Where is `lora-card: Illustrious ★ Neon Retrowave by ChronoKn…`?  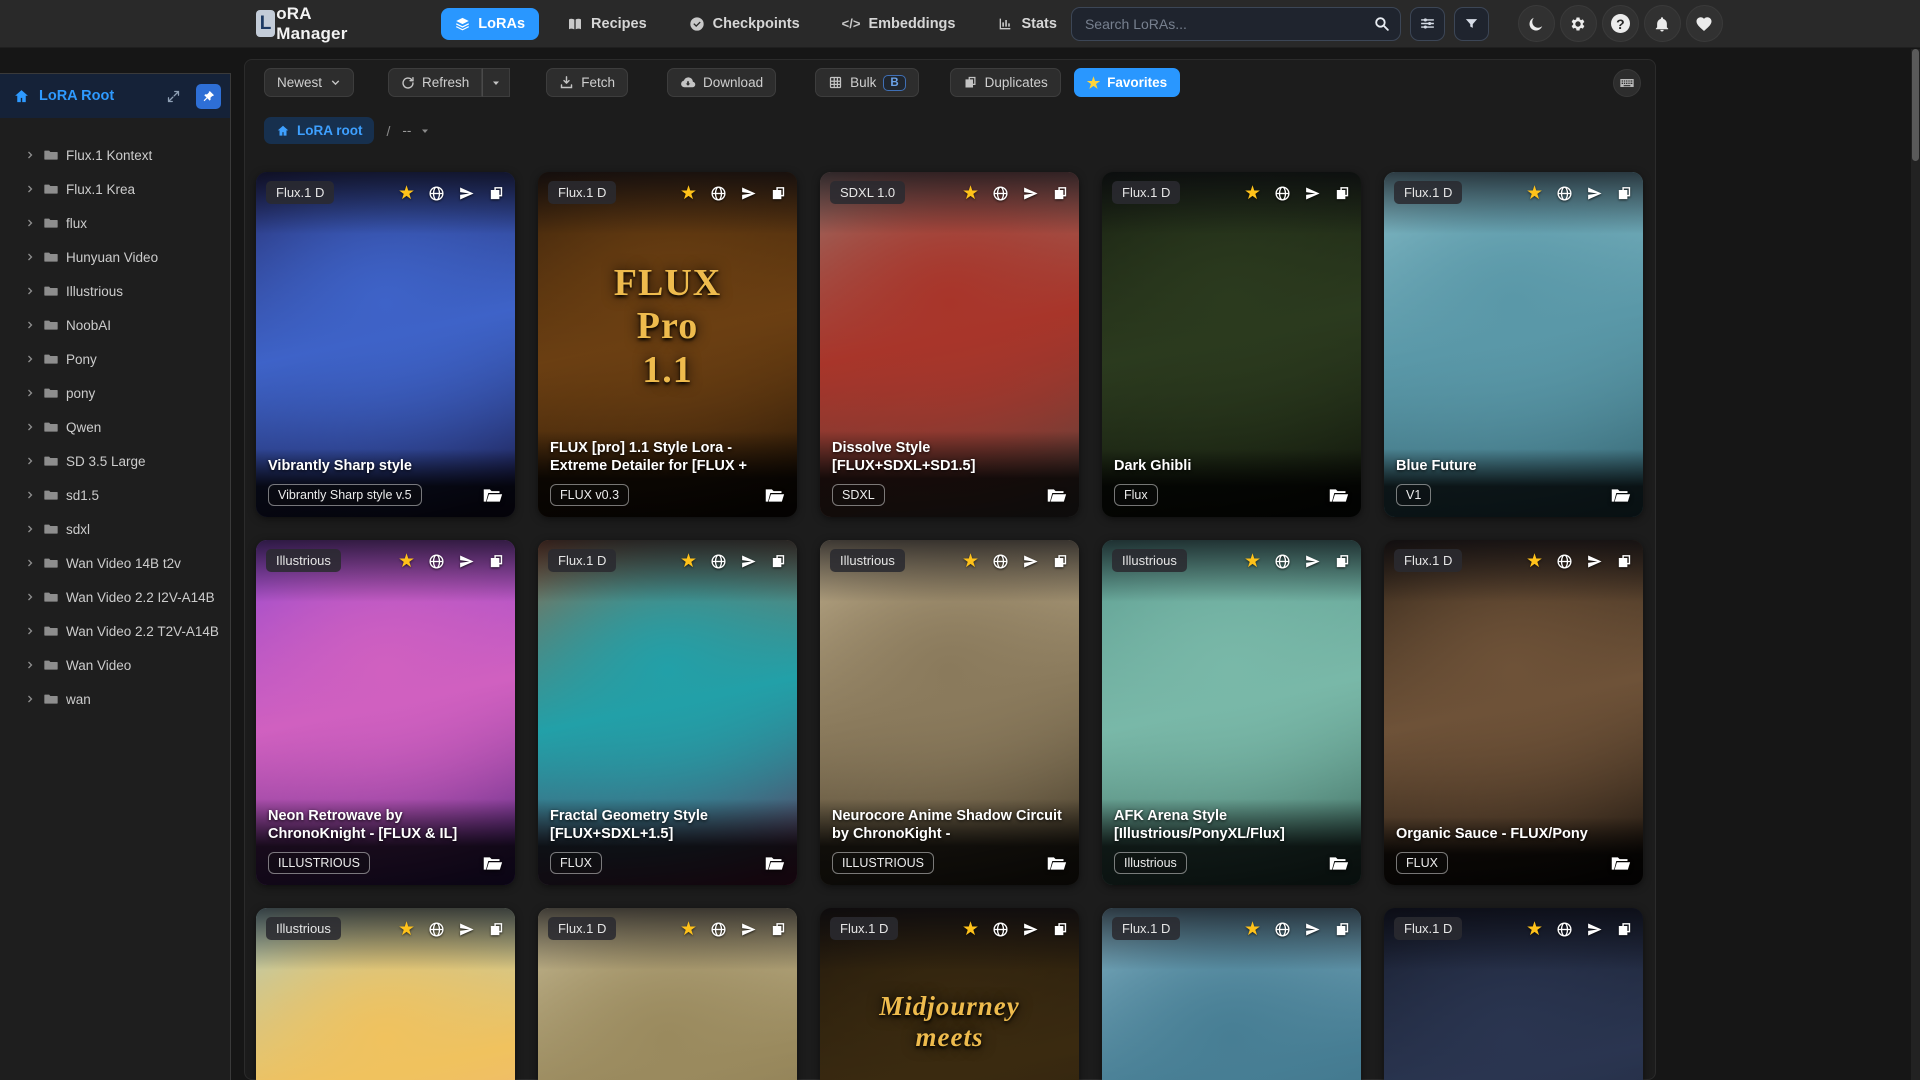 lora-card: Illustrious ★ Neon Retrowave by ChronoKn… is located at coordinates (385, 712).